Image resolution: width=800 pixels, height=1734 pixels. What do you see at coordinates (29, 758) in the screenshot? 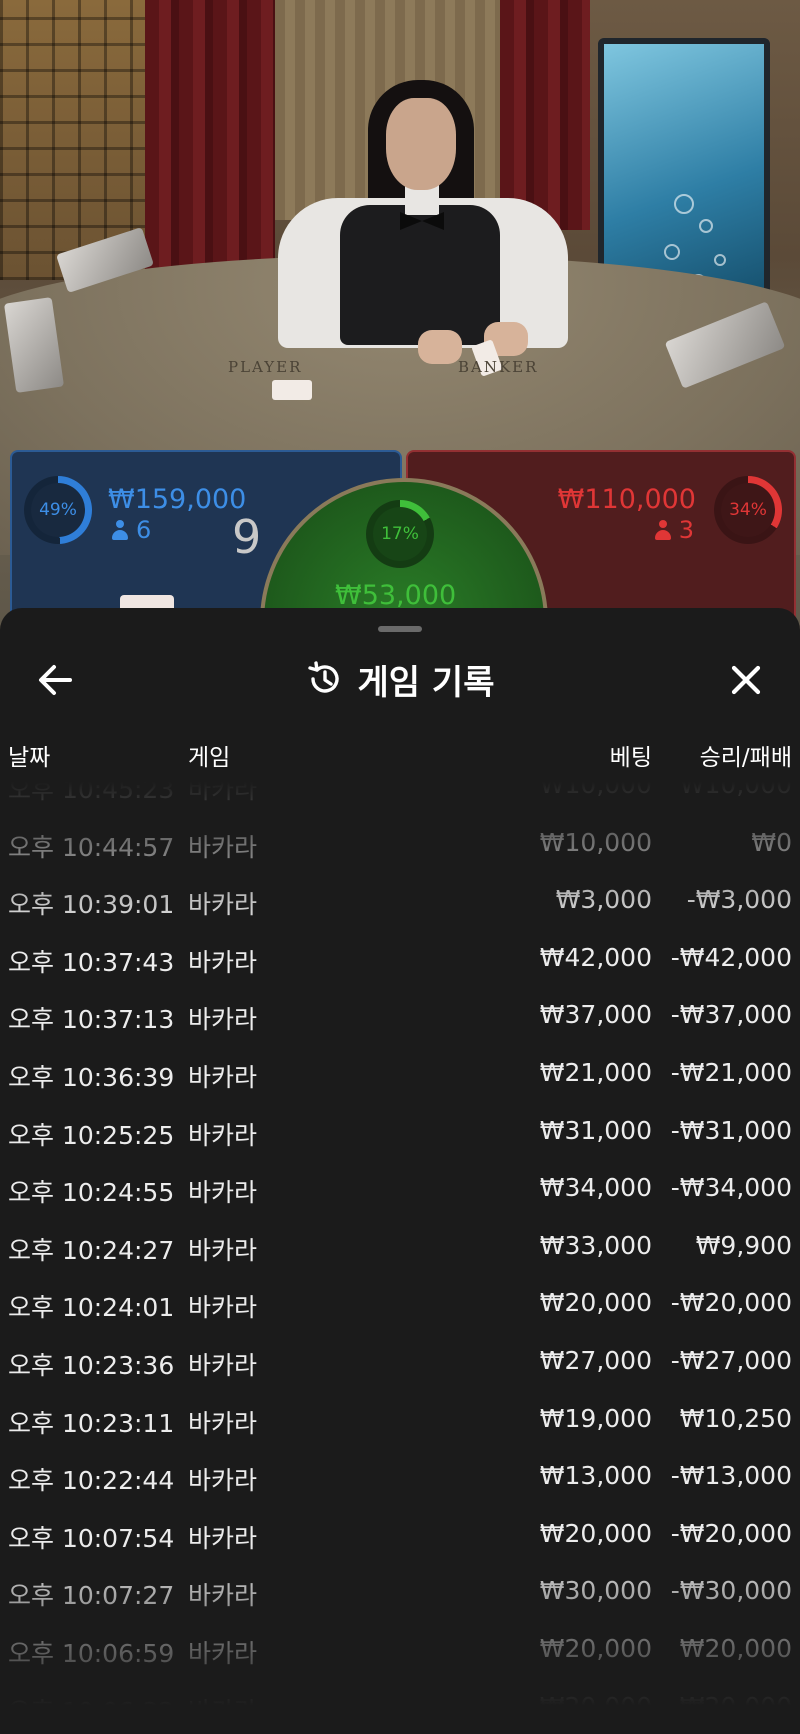
I see `column-header-date: 날짜` at bounding box center [29, 758].